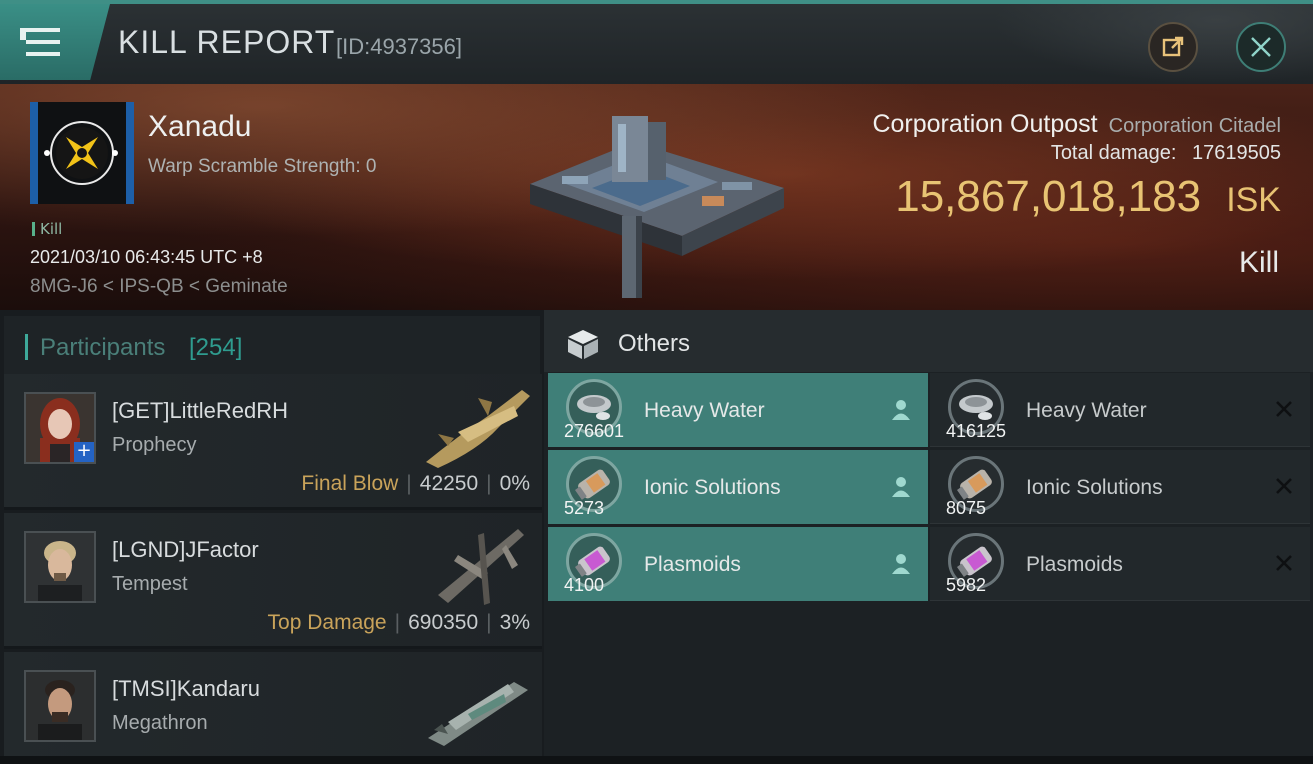  I want to click on ship-name: Megathron, so click(160, 723).